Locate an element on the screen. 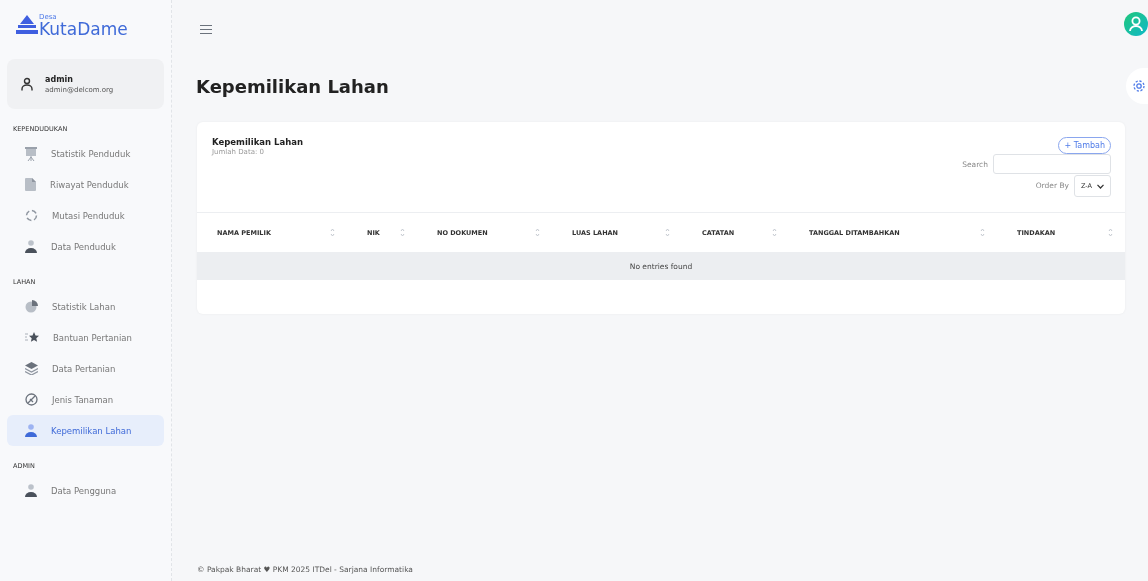 This screenshot has height=581, width=1148. logo-title: KutaDame is located at coordinates (83, 29).